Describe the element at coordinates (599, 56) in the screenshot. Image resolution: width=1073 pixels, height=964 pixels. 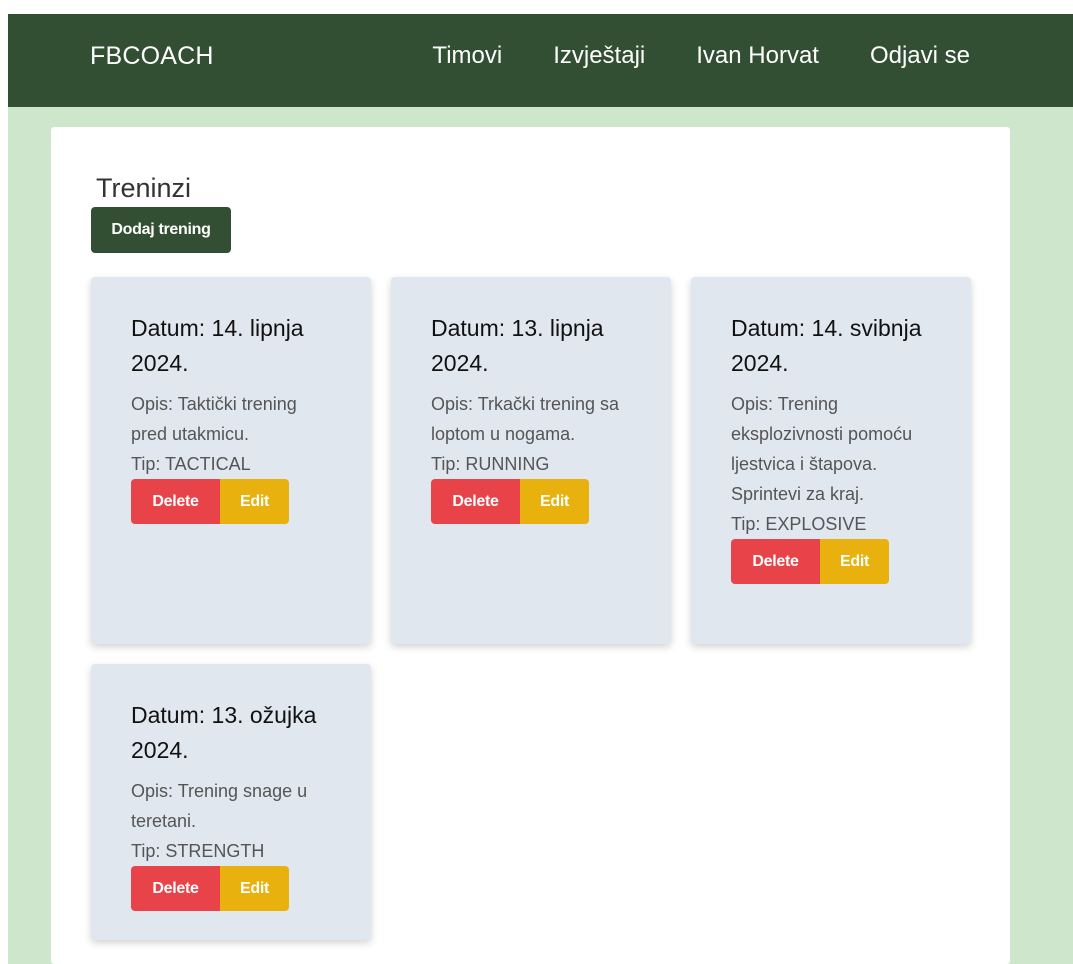
I see `nav-link-izvjestaji: Izvještaji` at that location.